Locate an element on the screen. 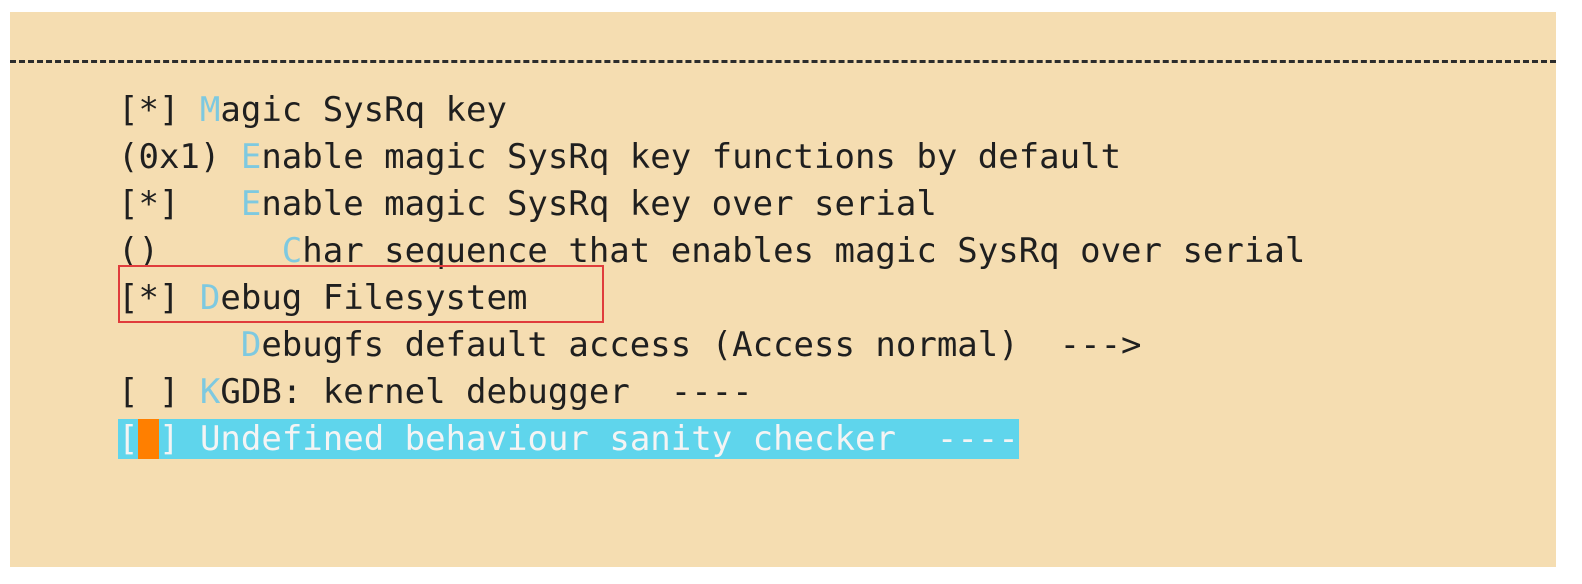 This screenshot has height=584, width=1582. text-cursor is located at coordinates (148, 439).